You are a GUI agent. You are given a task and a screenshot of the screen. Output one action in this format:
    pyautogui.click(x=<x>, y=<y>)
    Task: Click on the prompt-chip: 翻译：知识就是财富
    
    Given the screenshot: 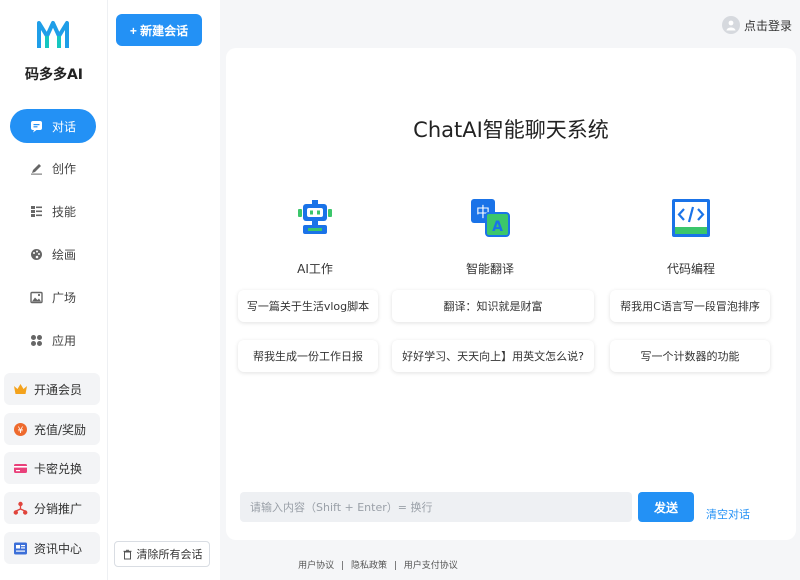 What is the action you would take?
    pyautogui.click(x=493, y=306)
    